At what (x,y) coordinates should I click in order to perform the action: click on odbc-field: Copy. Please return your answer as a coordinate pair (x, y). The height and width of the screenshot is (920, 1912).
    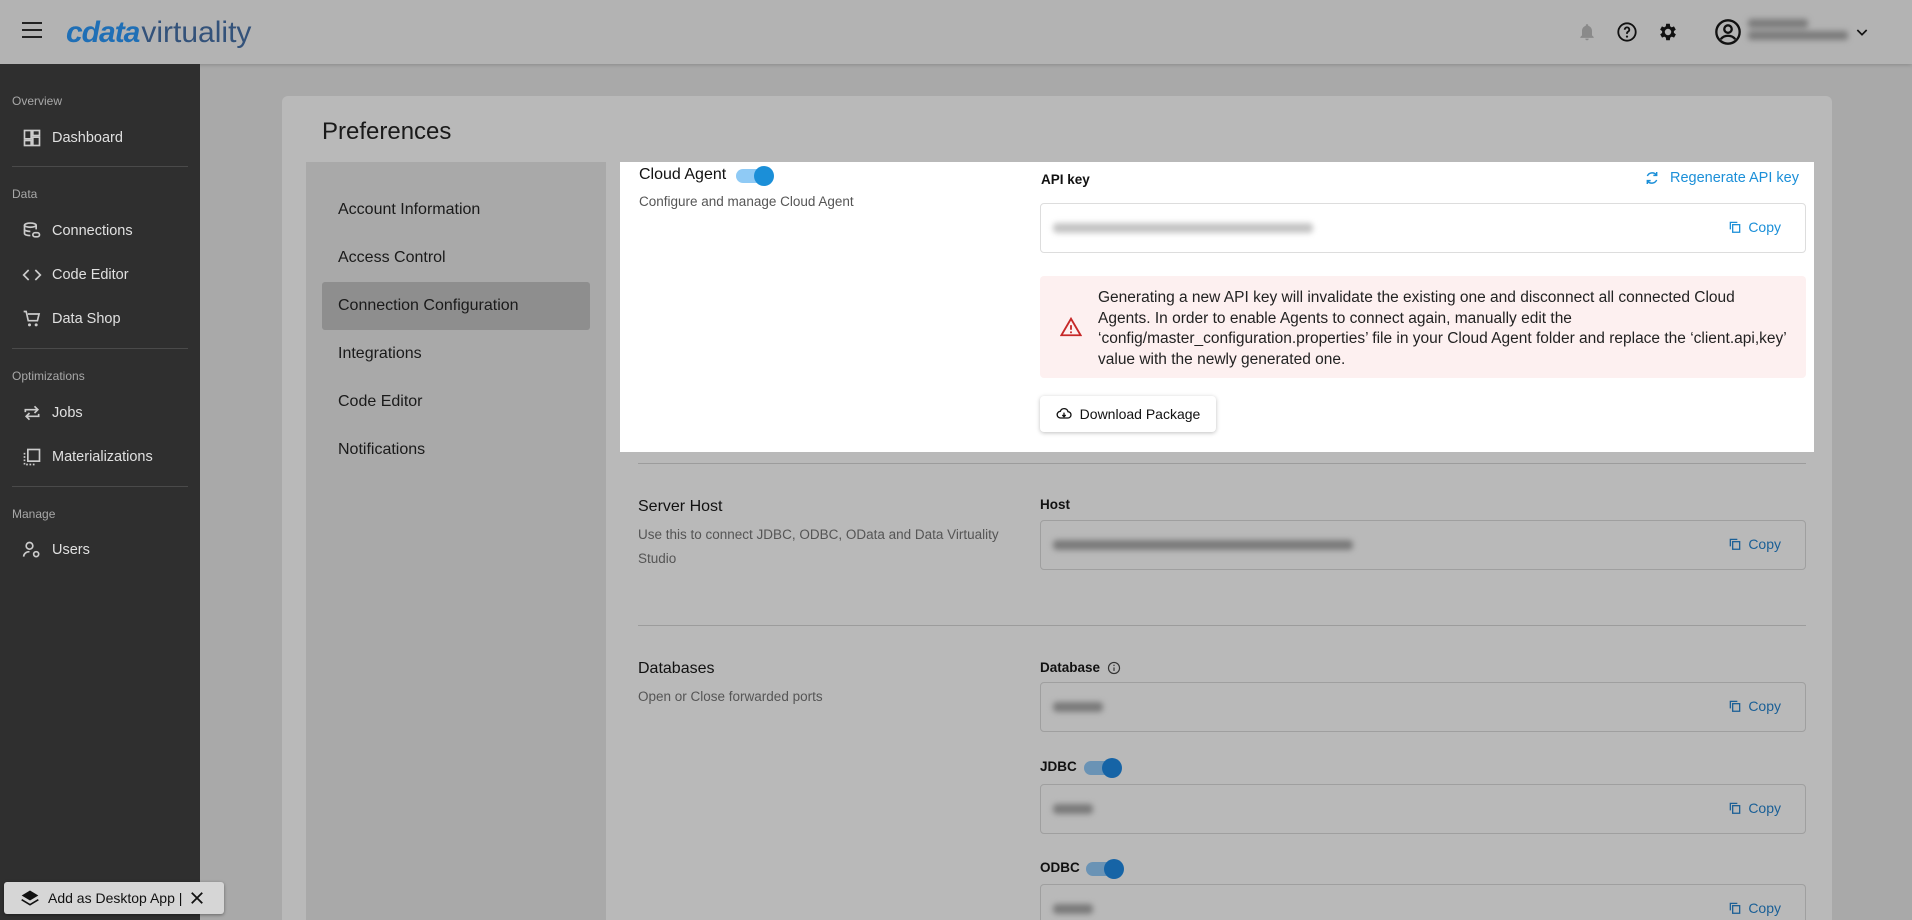
    Looking at the image, I should click on (1423, 902).